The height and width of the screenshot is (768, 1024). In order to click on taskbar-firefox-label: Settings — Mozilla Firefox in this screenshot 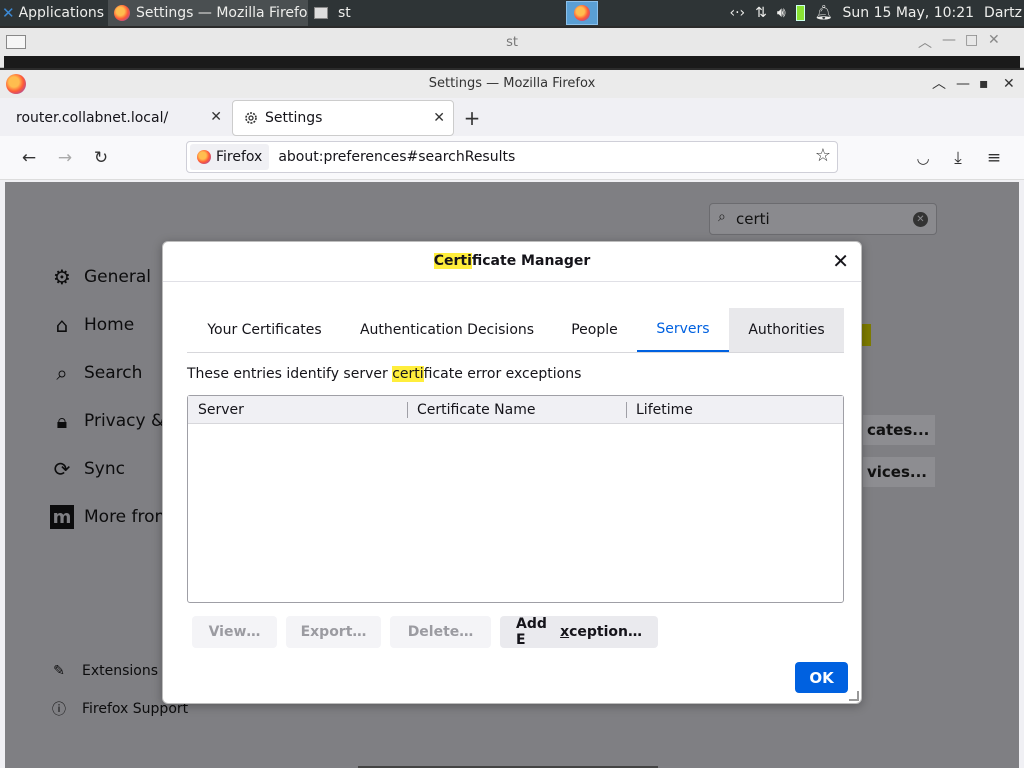, I will do `click(222, 13)`.